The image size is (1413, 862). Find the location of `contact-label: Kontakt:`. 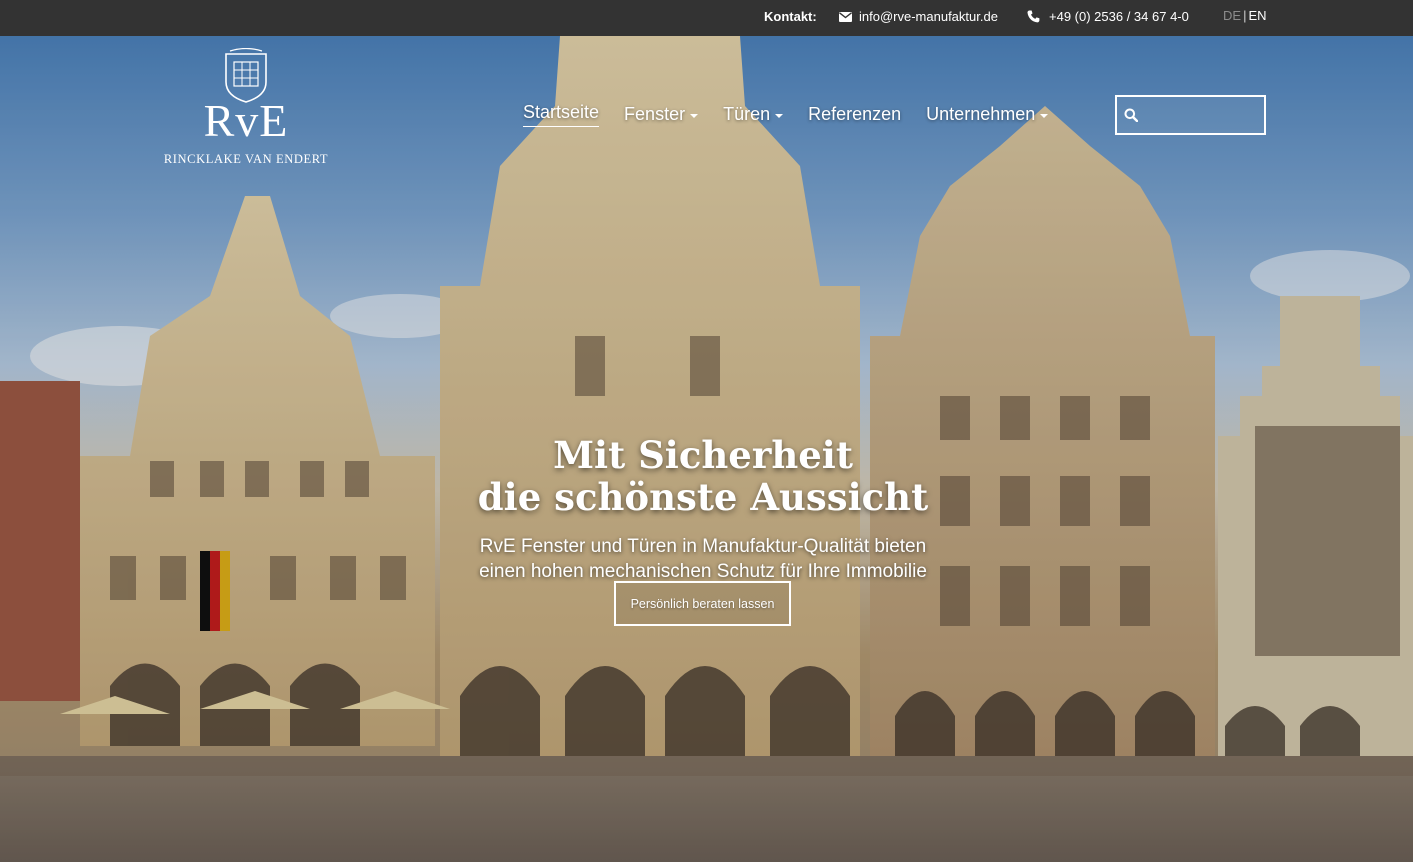

contact-label: Kontakt: is located at coordinates (790, 16).